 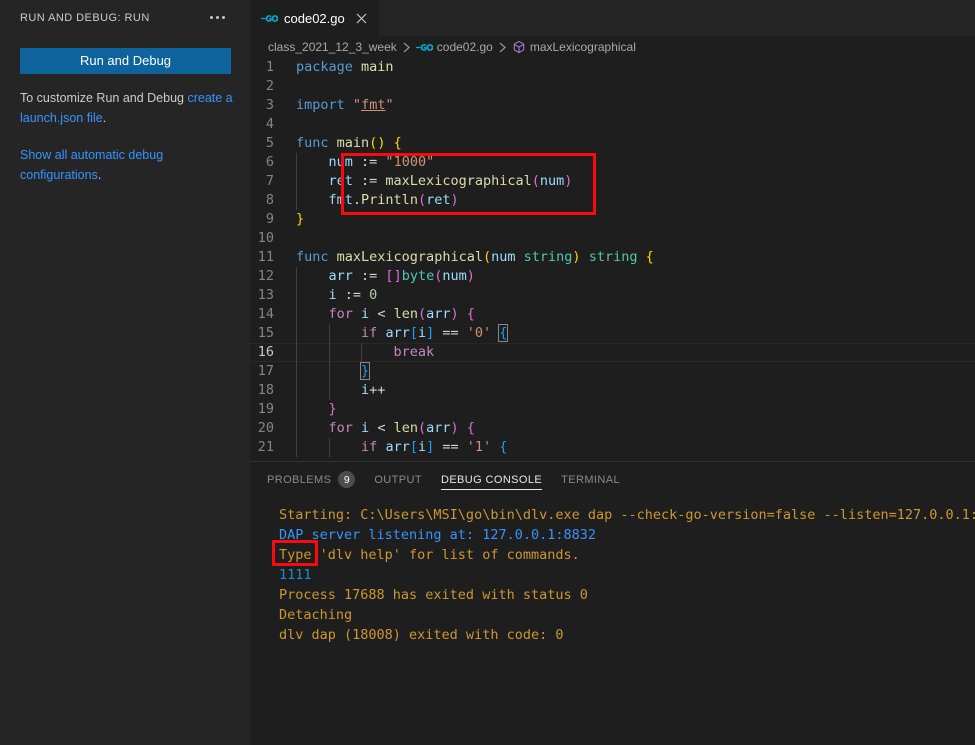 What do you see at coordinates (295, 575) in the screenshot?
I see `console-line: 1111` at bounding box center [295, 575].